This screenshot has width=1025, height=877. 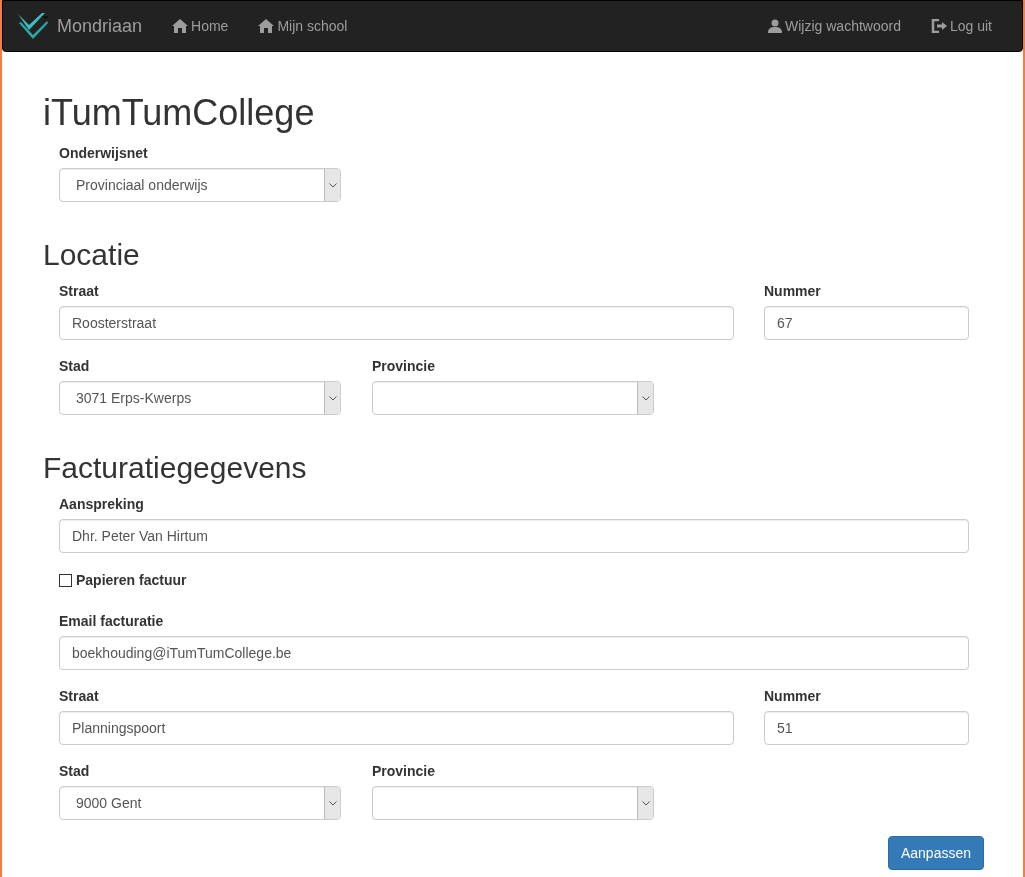 I want to click on text-field: 67, so click(x=866, y=323).